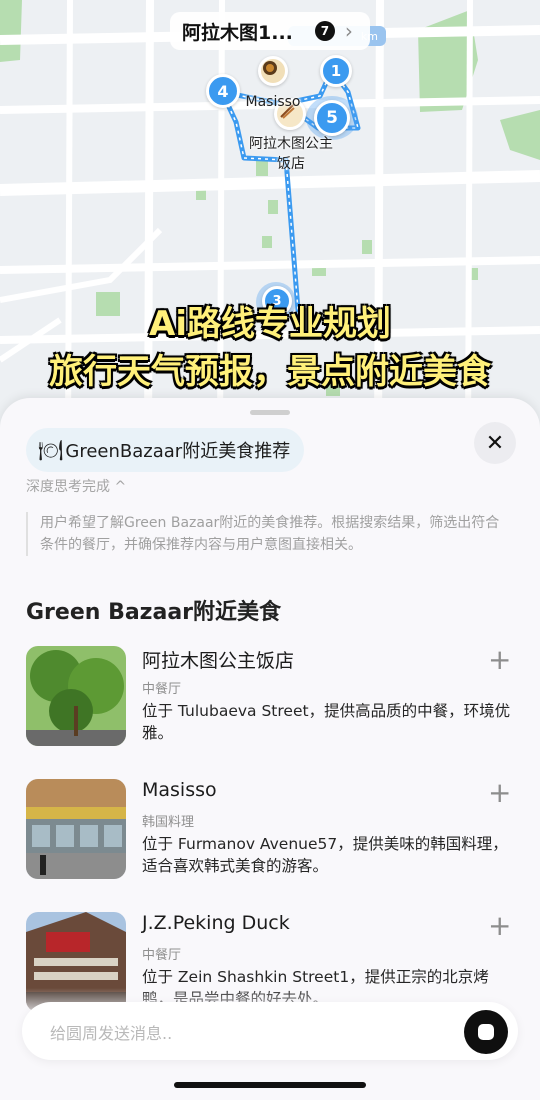 This screenshot has height=1100, width=540. Describe the element at coordinates (76, 486) in the screenshot. I see `thinking-status-toggle: 深度思考完成 ^` at that location.